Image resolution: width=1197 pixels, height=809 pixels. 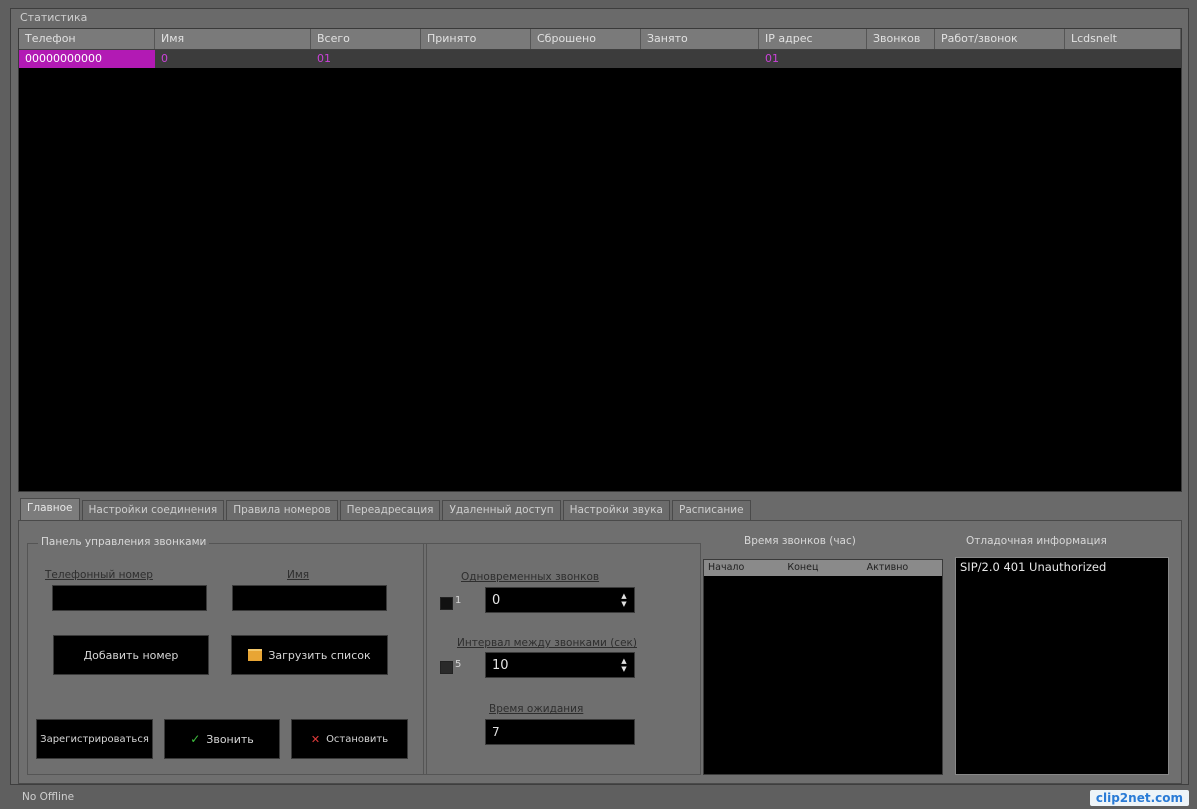 What do you see at coordinates (357, 739) in the screenshot?
I see `stop-label: Остановить` at bounding box center [357, 739].